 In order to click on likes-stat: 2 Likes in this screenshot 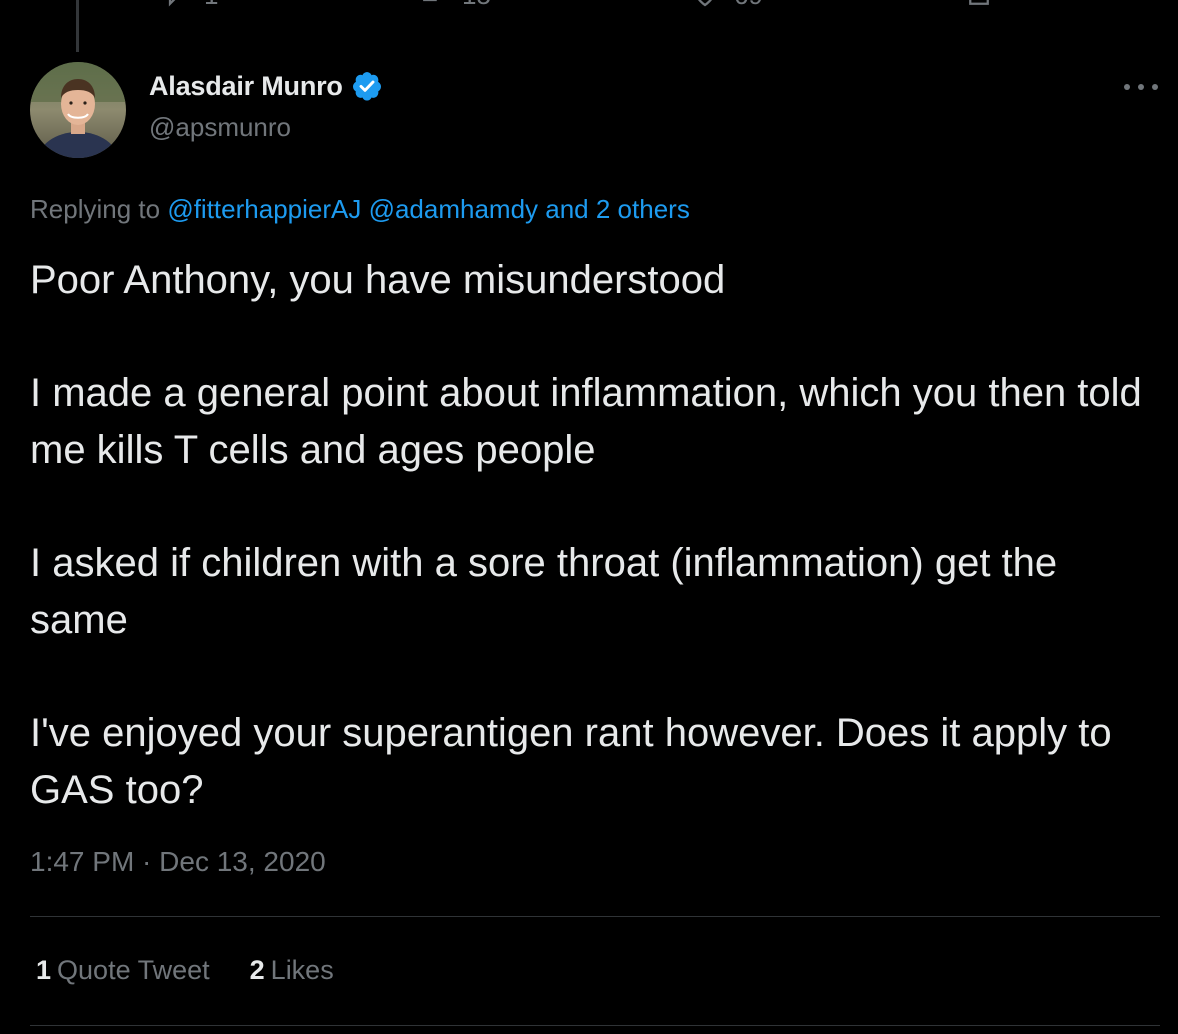, I will do `click(292, 970)`.